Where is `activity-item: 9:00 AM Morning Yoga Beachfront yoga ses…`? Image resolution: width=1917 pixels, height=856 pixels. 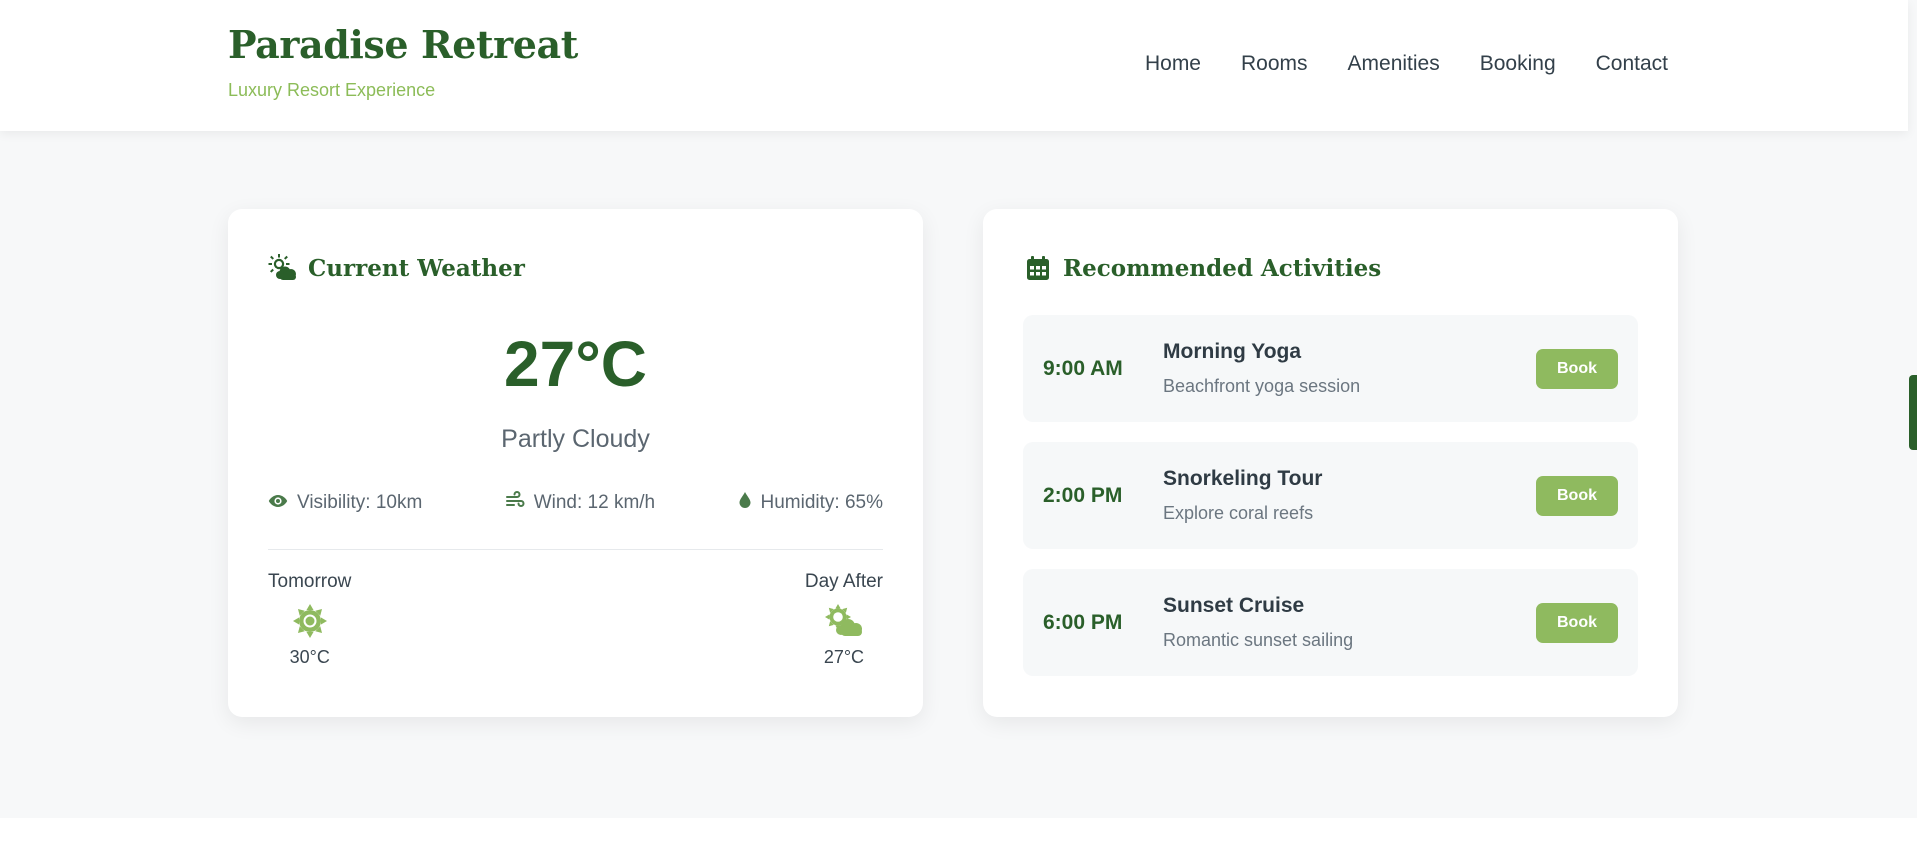 activity-item: 9:00 AM Morning Yoga Beachfront yoga ses… is located at coordinates (1330, 368).